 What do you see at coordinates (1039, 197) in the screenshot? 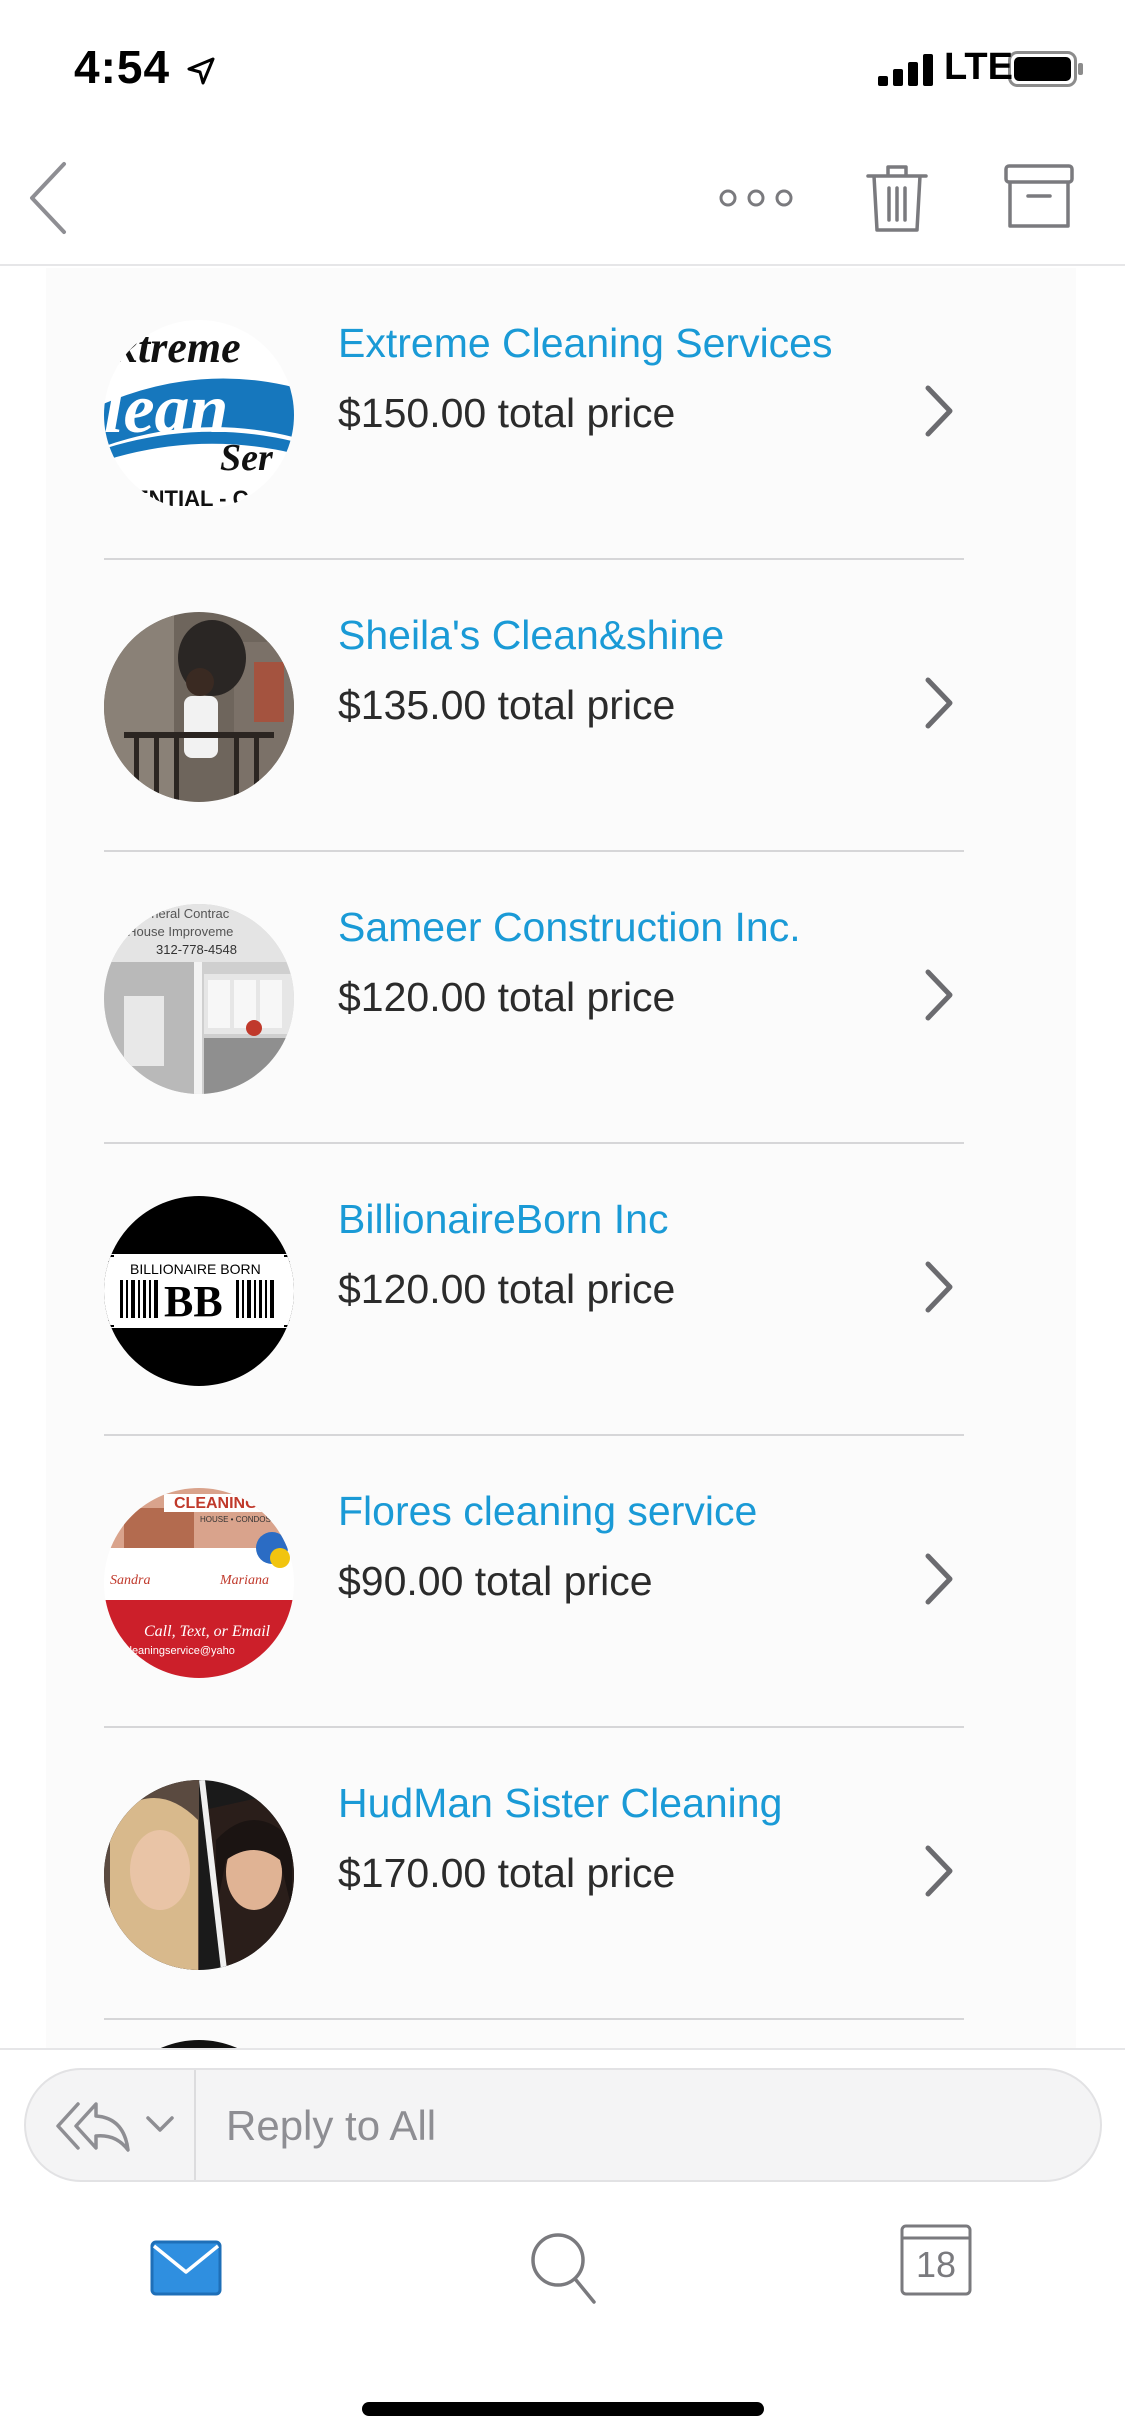
I see `archive-icon` at bounding box center [1039, 197].